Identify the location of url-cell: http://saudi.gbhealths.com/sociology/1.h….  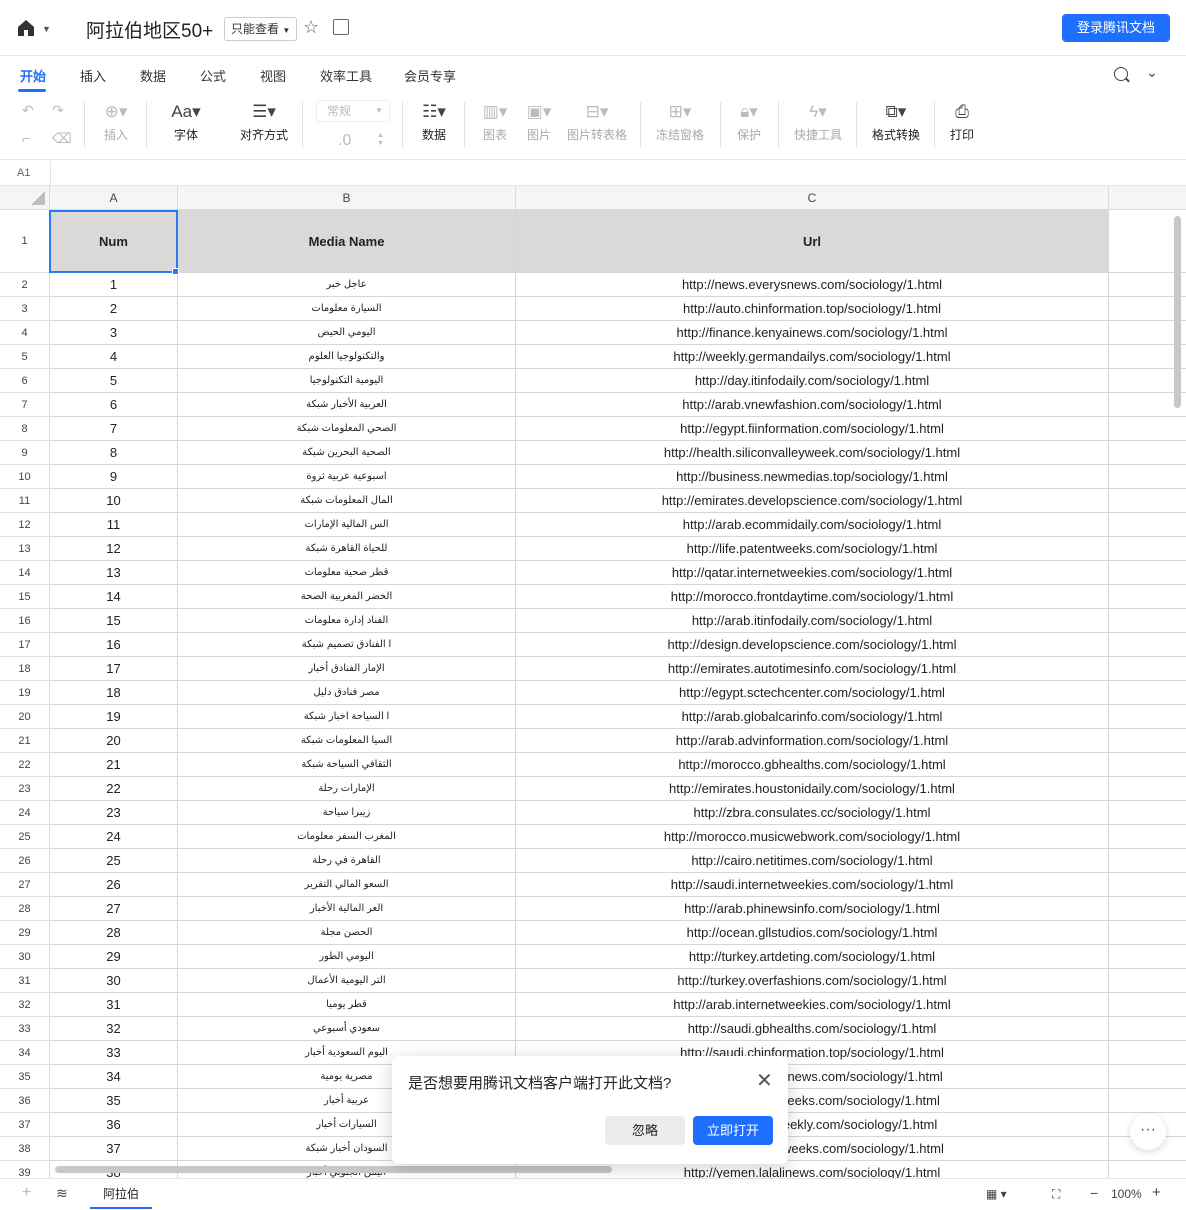
(812, 1029).